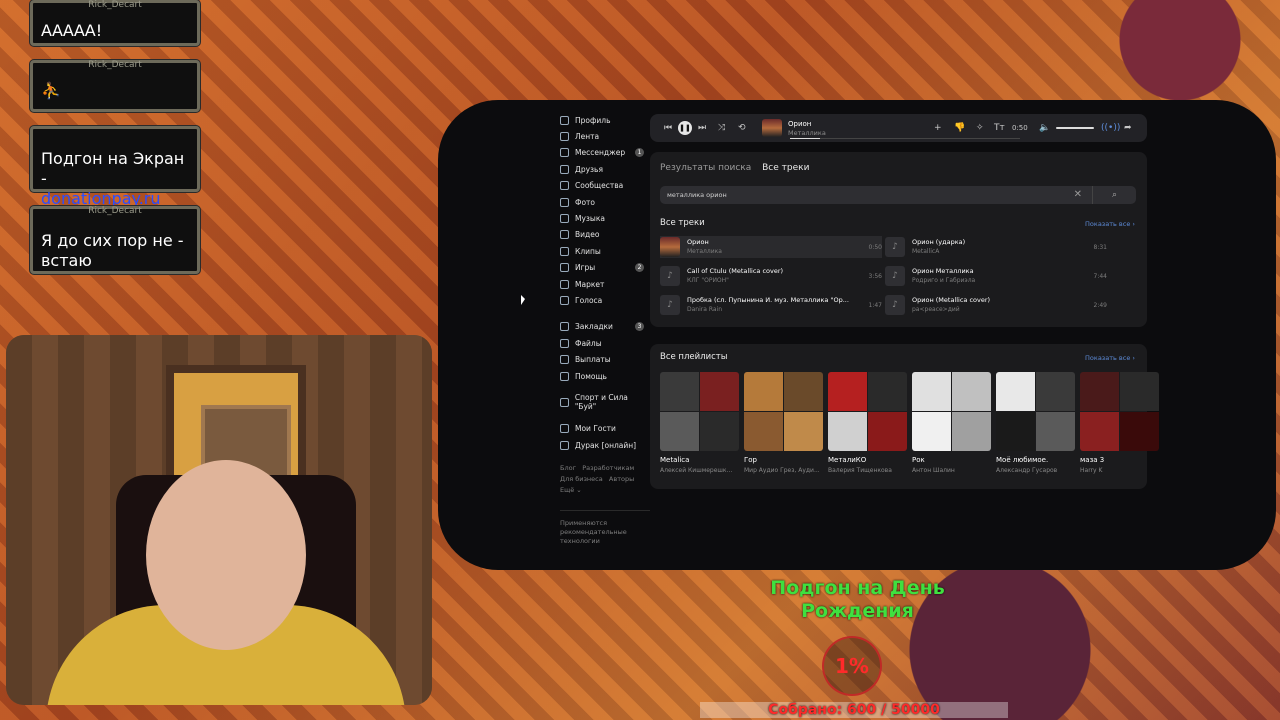  I want to click on track-artist: MetallicA, so click(938, 251).